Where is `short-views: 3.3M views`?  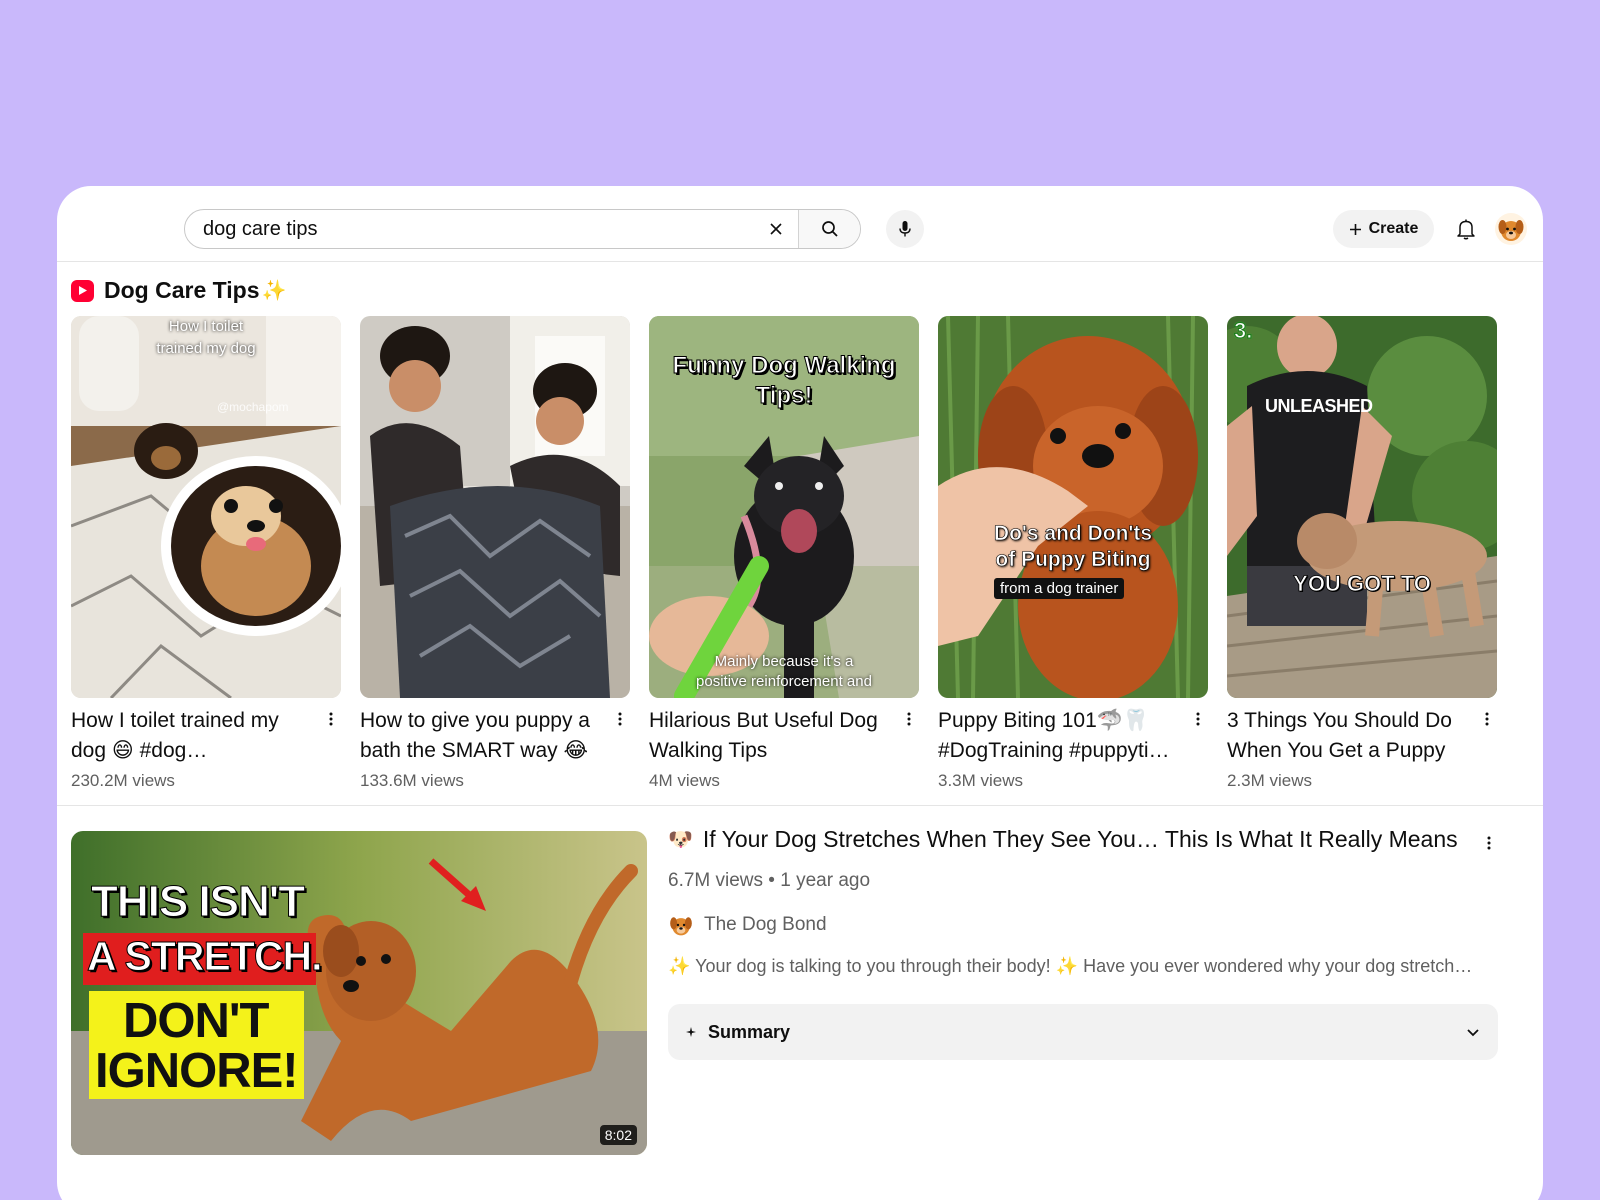 short-views: 3.3M views is located at coordinates (981, 780).